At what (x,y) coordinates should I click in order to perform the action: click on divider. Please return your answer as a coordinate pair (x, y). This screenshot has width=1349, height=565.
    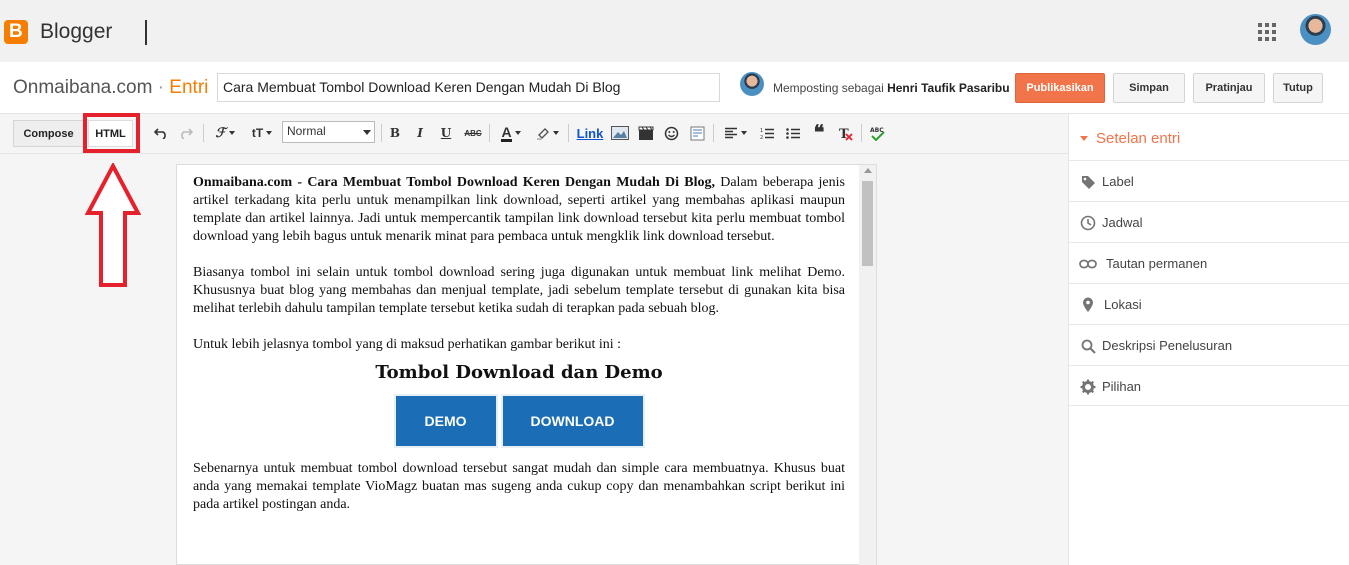
    Looking at the image, I should click on (146, 32).